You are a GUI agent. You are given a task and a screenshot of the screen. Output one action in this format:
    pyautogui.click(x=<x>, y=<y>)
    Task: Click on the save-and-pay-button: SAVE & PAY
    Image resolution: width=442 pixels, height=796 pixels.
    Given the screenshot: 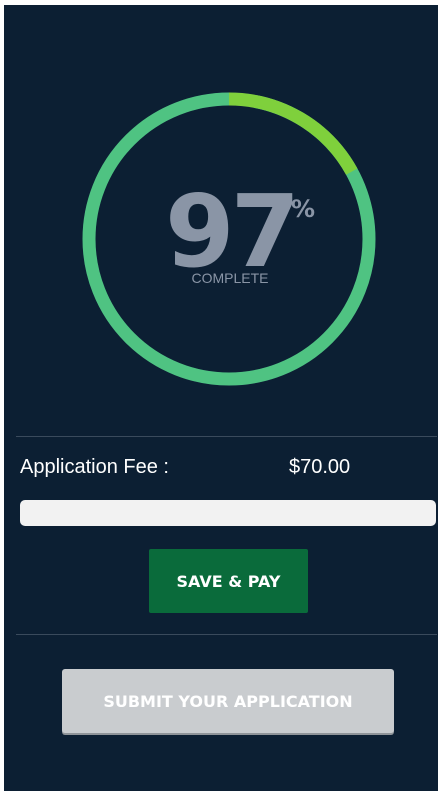 What is the action you would take?
    pyautogui.click(x=228, y=581)
    